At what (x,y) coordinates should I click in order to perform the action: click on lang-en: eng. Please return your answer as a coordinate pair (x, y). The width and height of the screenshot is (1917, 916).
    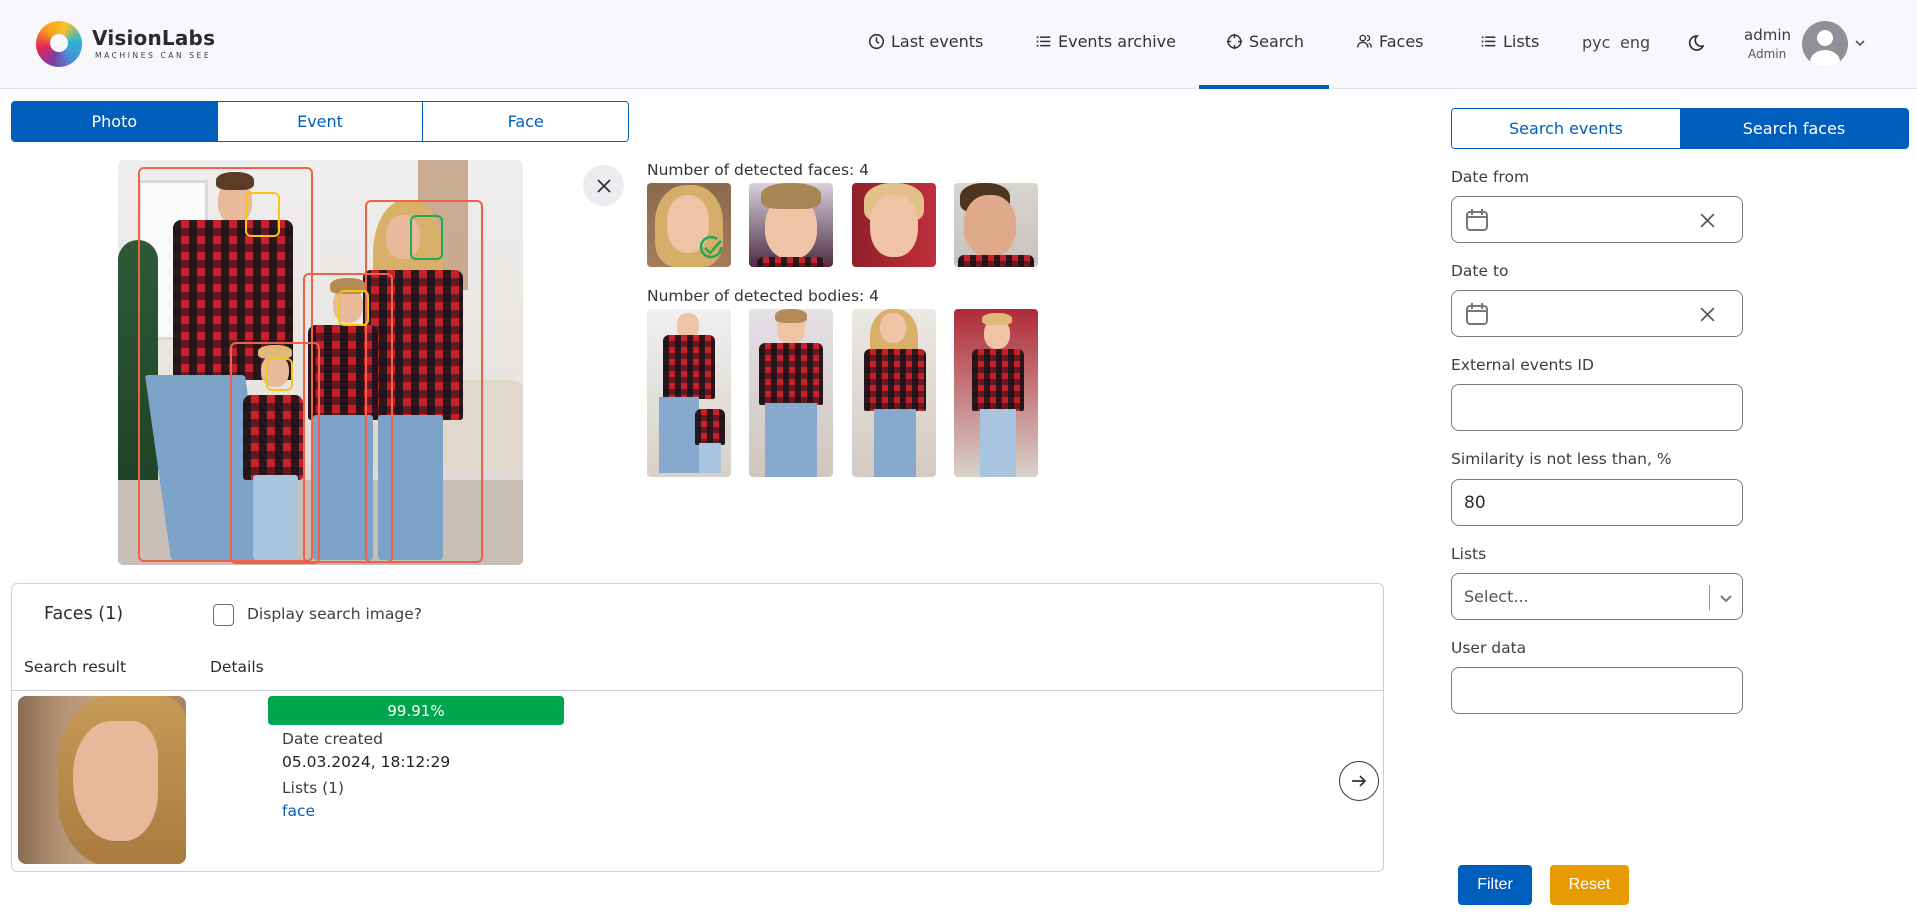
    Looking at the image, I should click on (1635, 42).